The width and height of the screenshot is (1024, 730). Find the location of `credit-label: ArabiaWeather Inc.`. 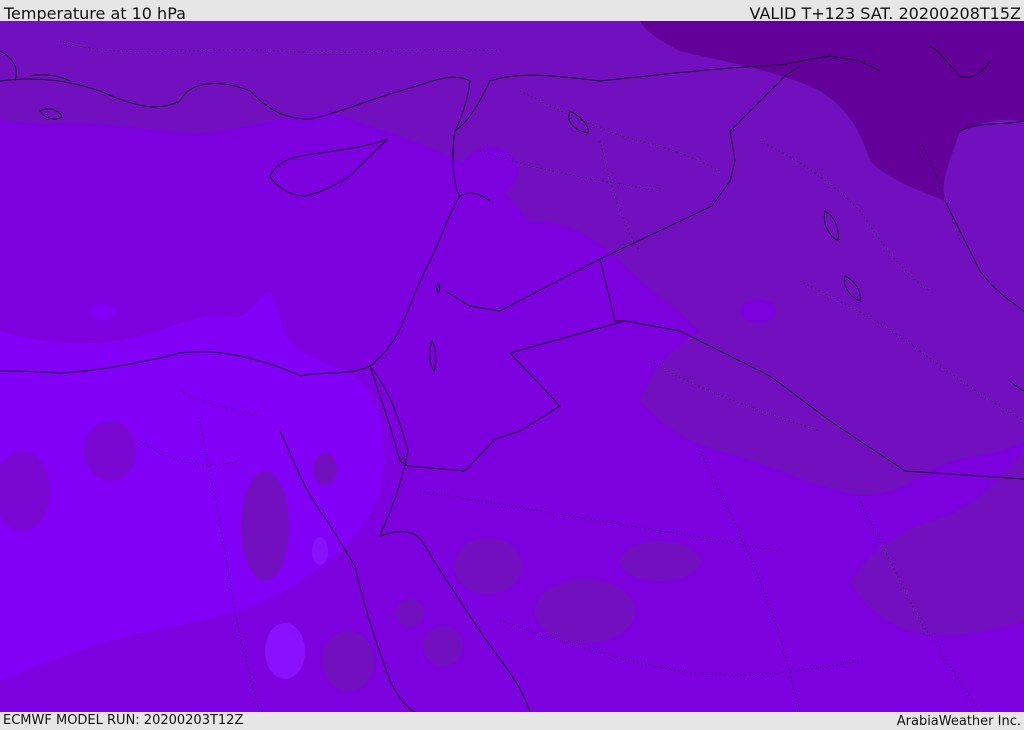

credit-label: ArabiaWeather Inc. is located at coordinates (958, 721).